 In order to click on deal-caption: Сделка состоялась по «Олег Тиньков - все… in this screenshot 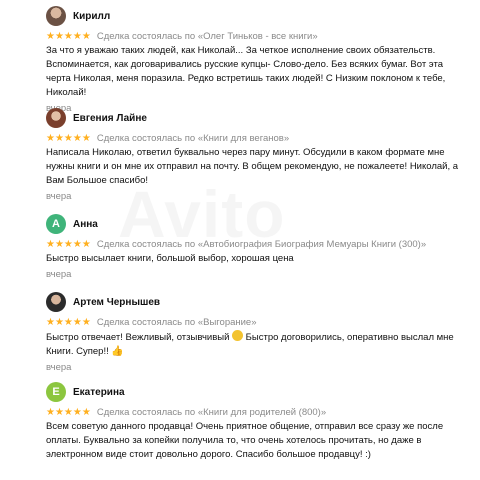, I will do `click(207, 36)`.